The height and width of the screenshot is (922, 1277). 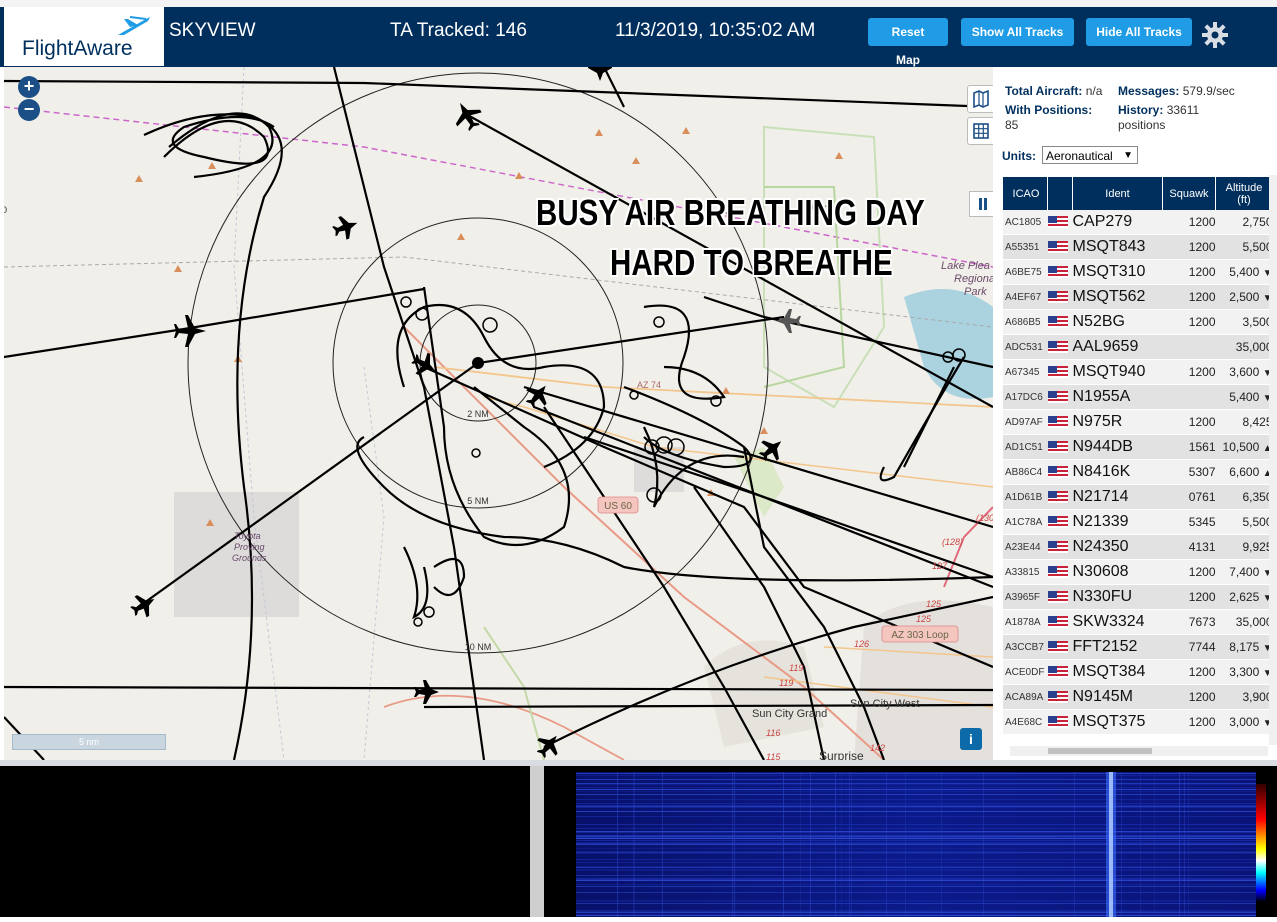 I want to click on column-header-flag, so click(x=1060, y=193).